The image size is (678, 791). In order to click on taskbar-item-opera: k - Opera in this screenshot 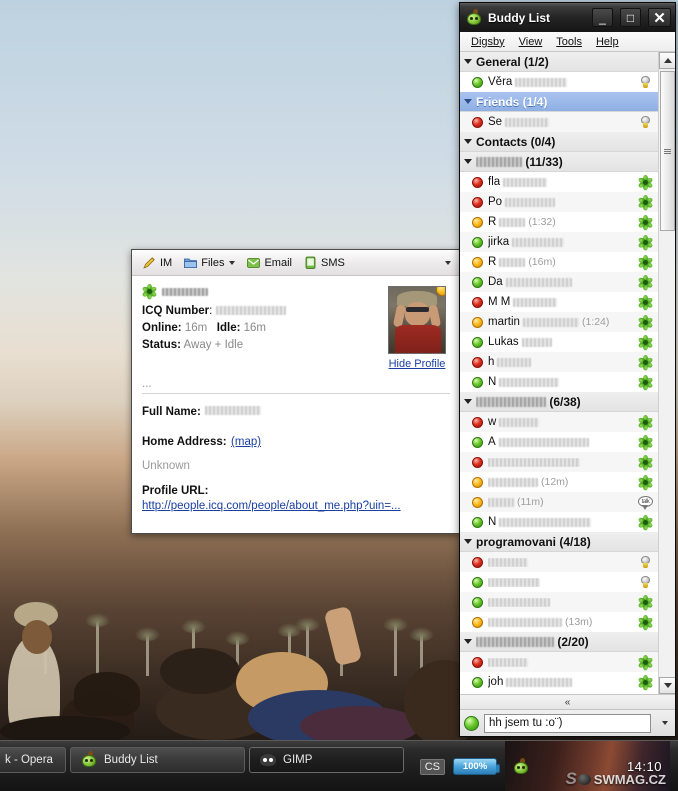, I will do `click(33, 760)`.